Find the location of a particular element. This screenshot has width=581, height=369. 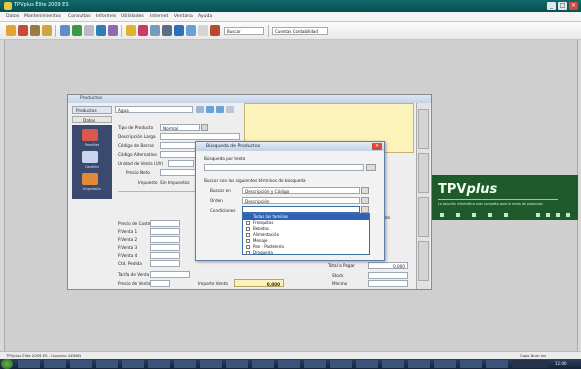

side-tab-otros is located at coordinates (423, 217).